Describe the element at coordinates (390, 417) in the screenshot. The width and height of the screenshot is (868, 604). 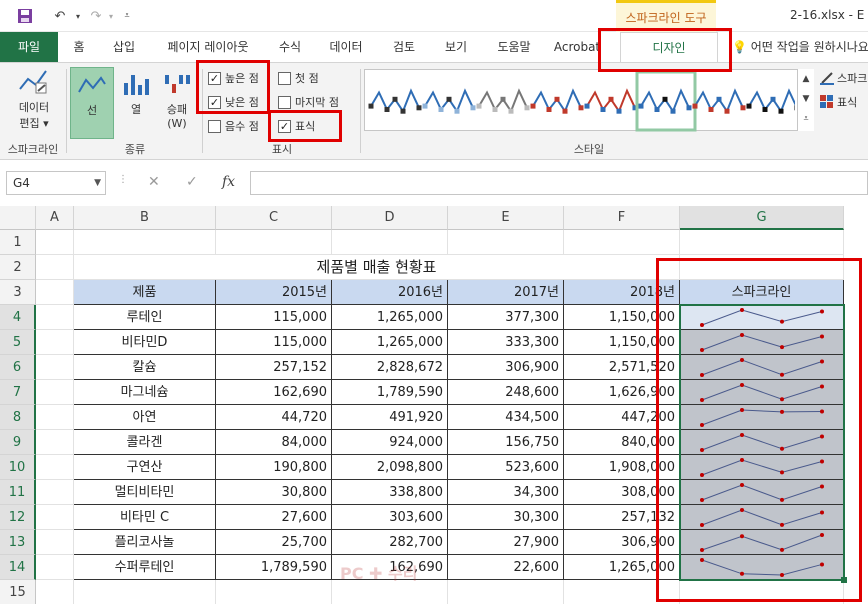
I see `sales-value-cell: 491,920` at that location.